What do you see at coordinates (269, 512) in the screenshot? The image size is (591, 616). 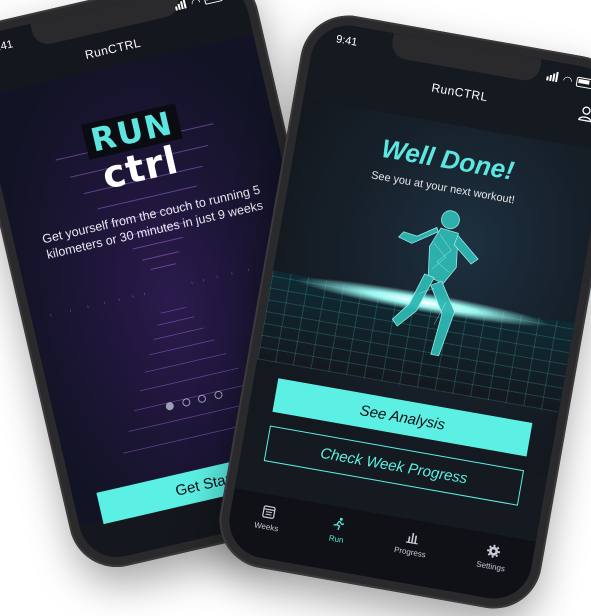 I see `calendar-icon` at bounding box center [269, 512].